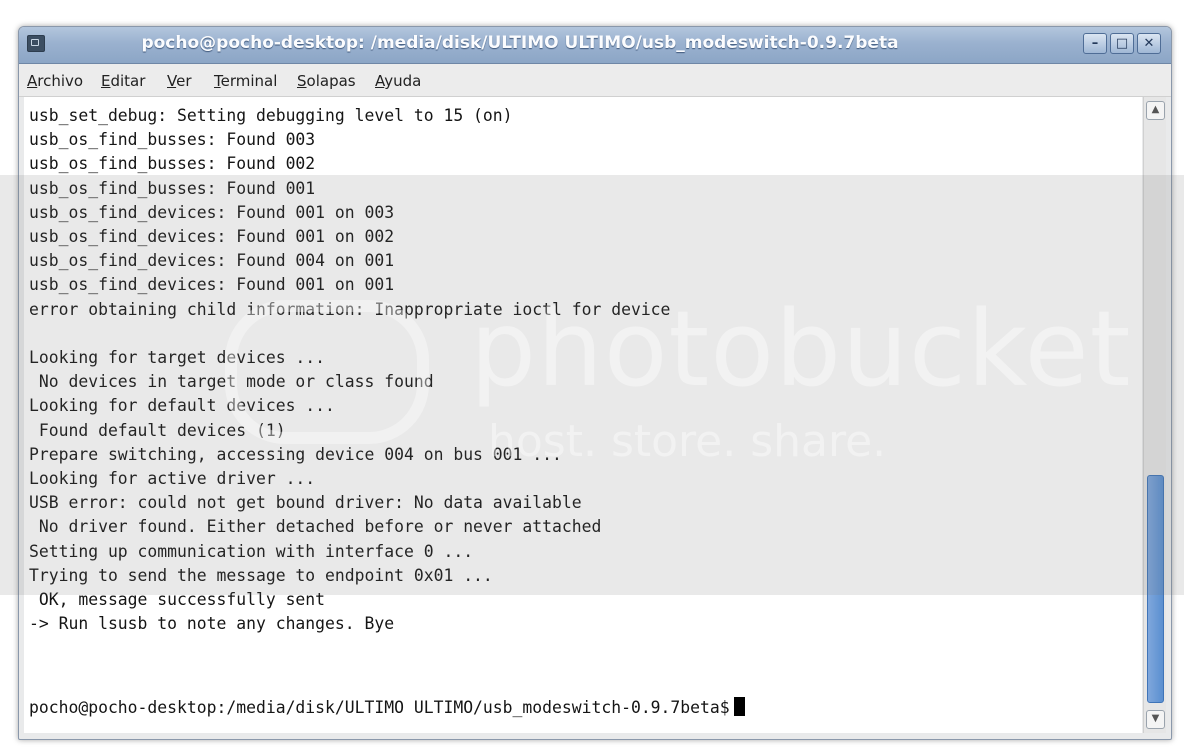 The width and height of the screenshot is (1184, 749). I want to click on maximize-icon: □, so click(1122, 43).